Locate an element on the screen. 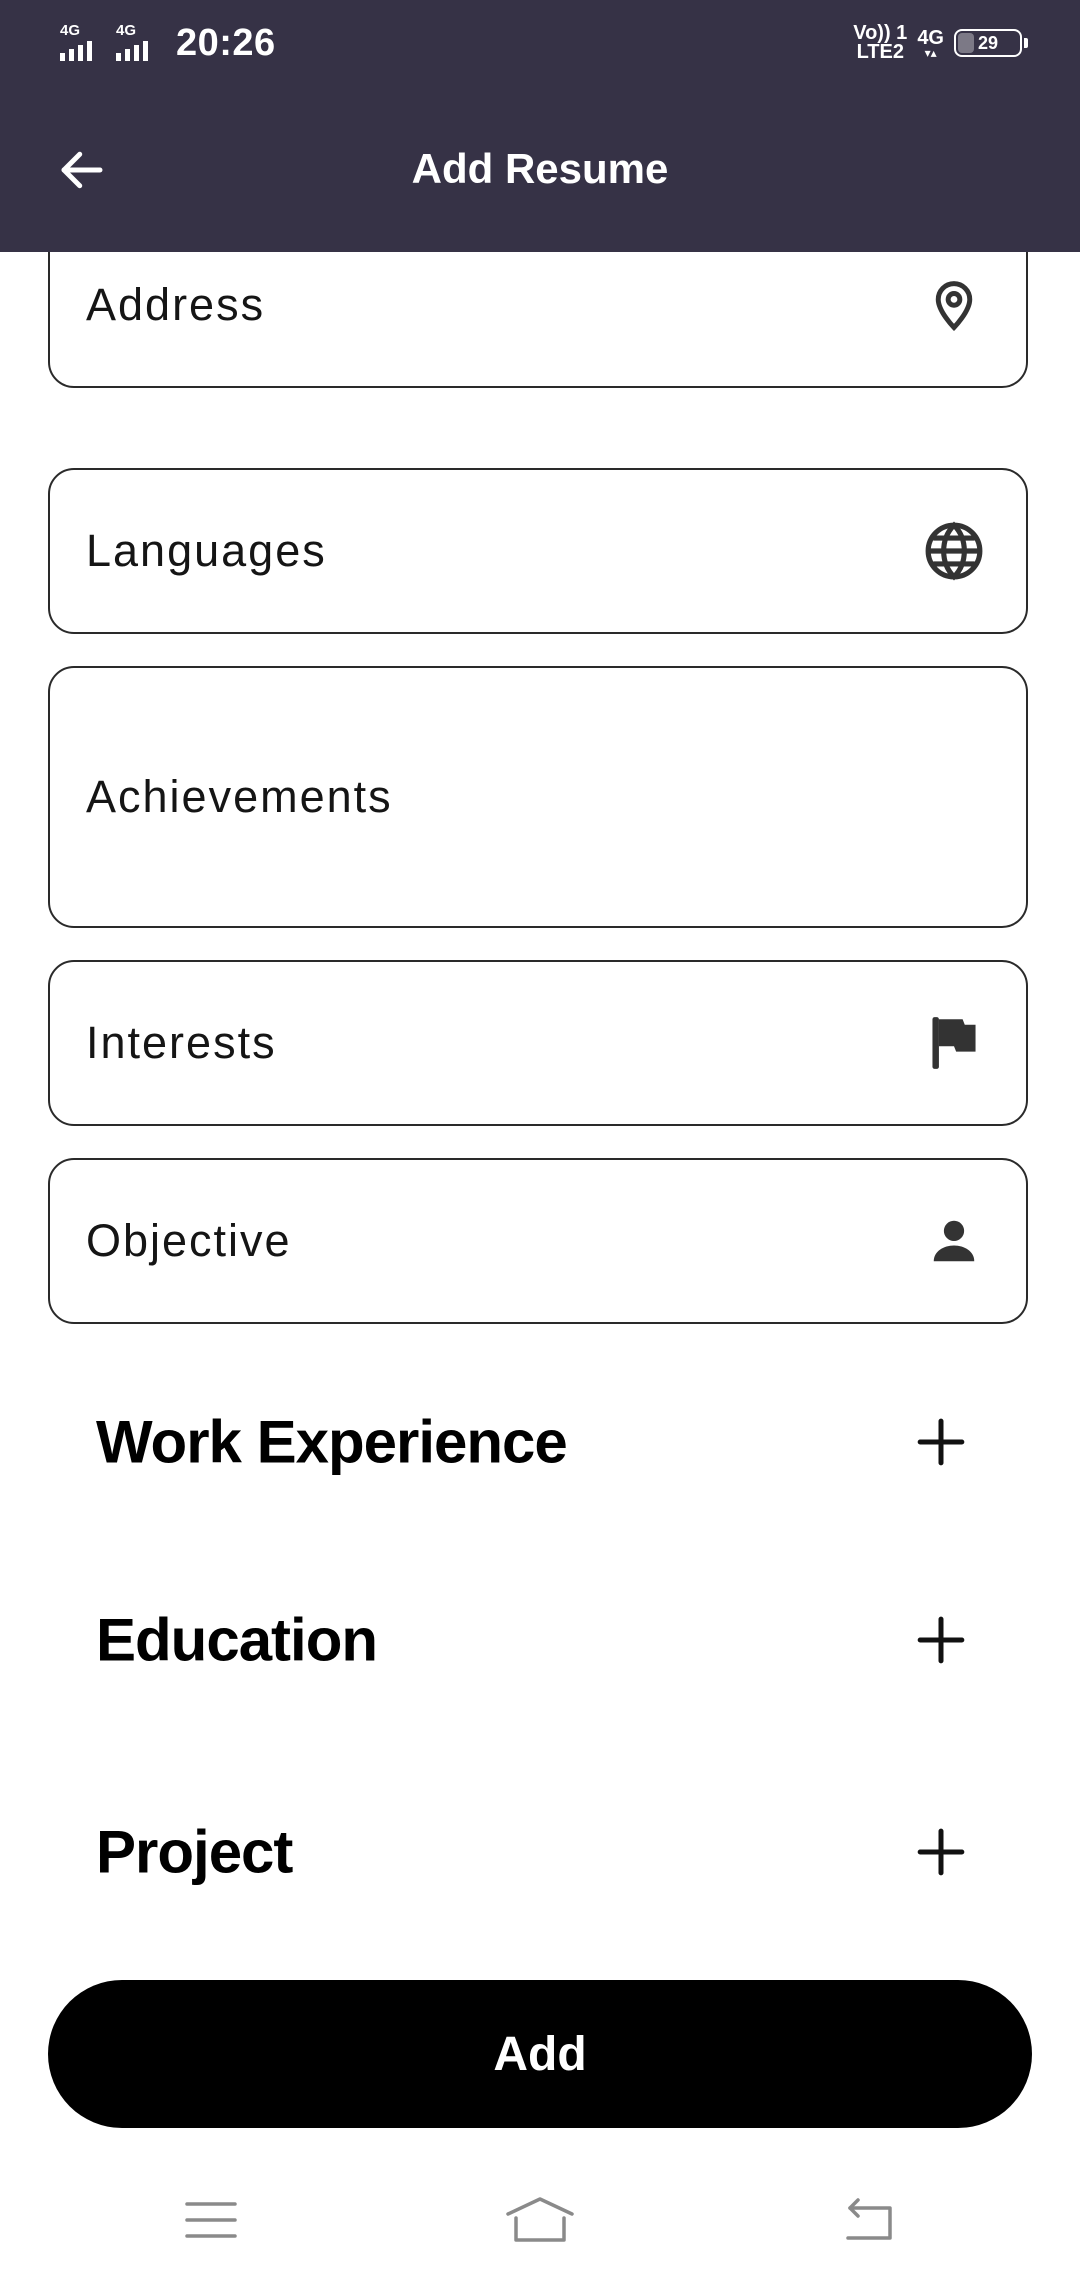 The image size is (1080, 2280). volte-indicator: Vo)) 1 LTE2 is located at coordinates (880, 43).